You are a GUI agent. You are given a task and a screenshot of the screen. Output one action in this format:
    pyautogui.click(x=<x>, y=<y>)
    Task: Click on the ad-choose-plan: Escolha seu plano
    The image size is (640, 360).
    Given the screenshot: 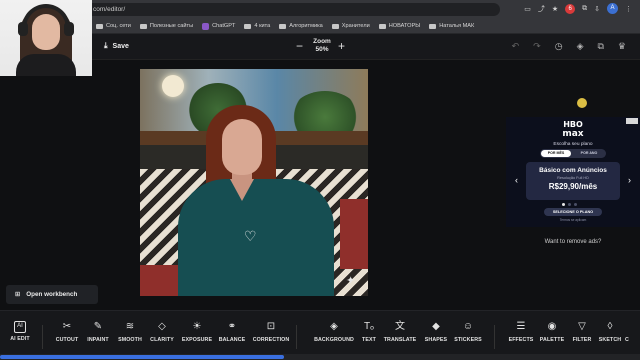 What is the action you would take?
    pyautogui.click(x=573, y=144)
    